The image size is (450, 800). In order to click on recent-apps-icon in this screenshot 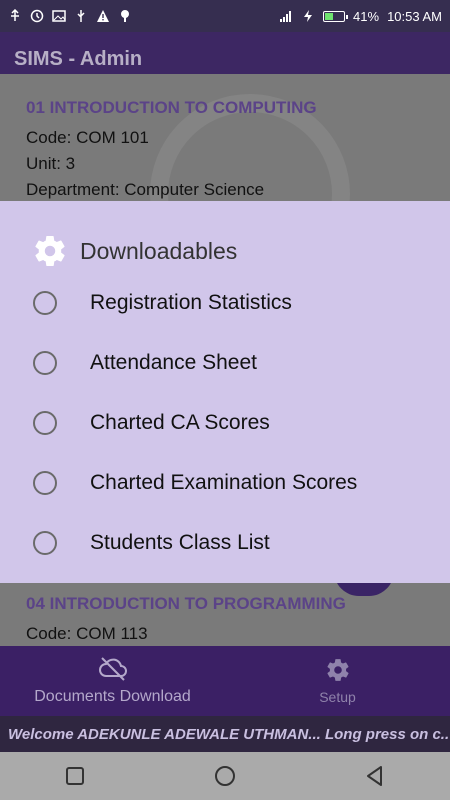, I will do `click(75, 776)`.